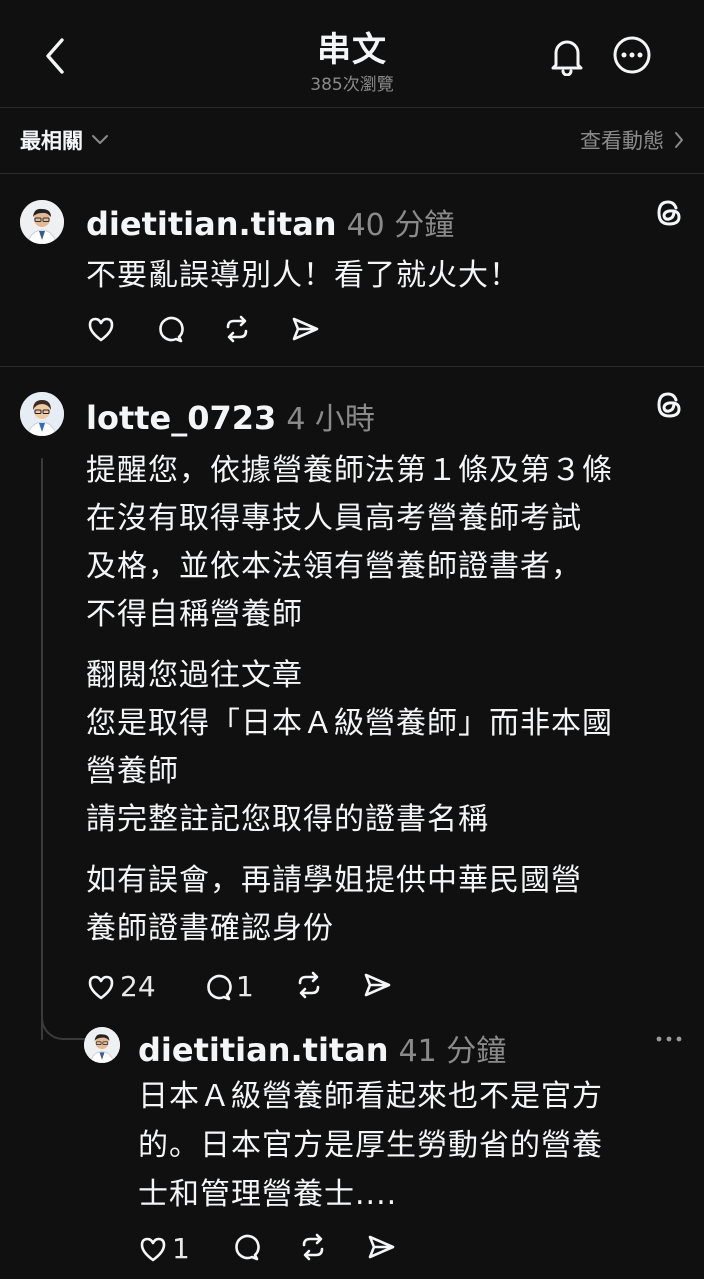 The height and width of the screenshot is (1279, 704). Describe the element at coordinates (330, 419) in the screenshot. I see `timestamp: 4 小時` at that location.